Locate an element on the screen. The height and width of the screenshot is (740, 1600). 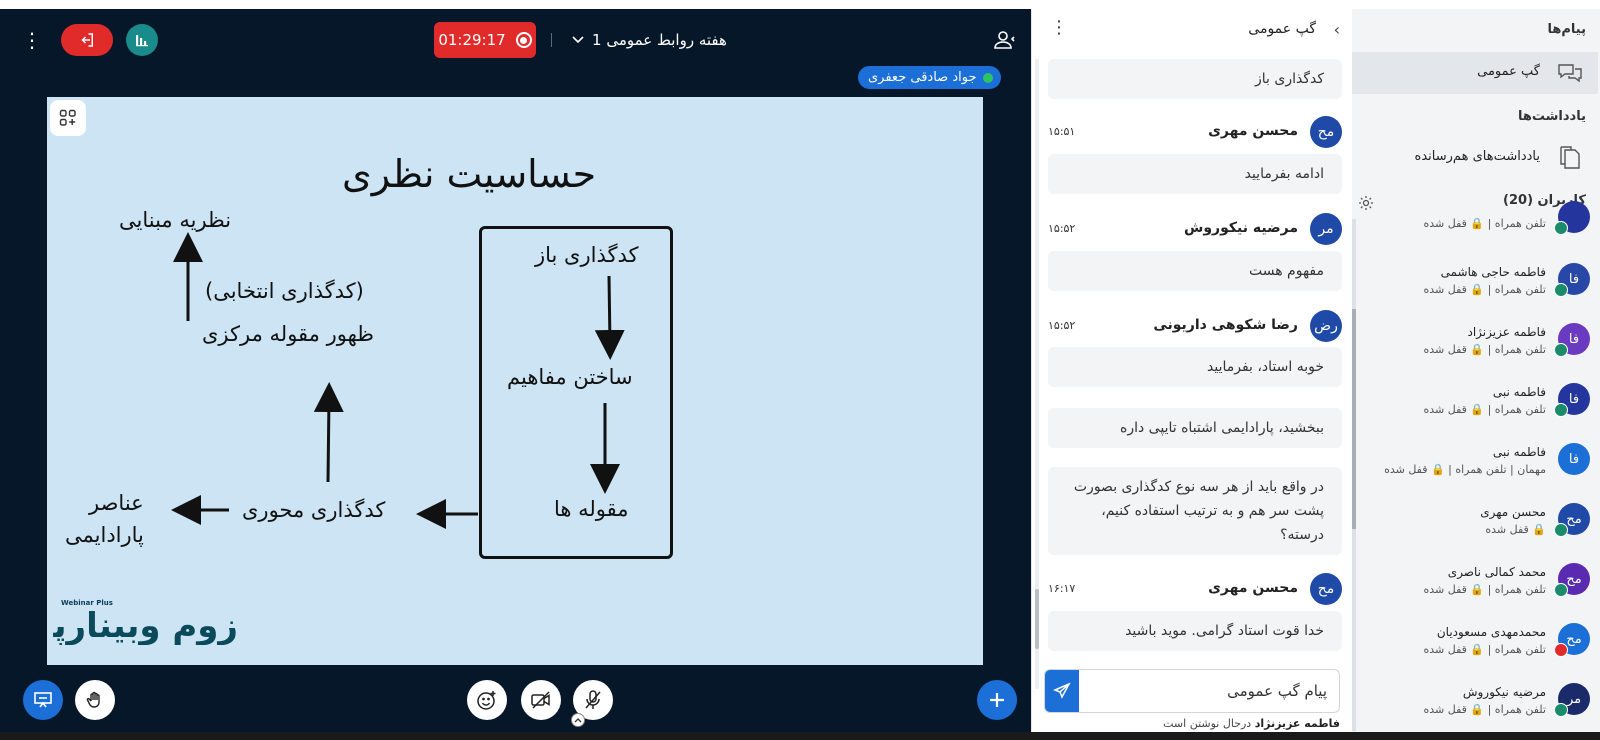
user-list-icon is located at coordinates (1004, 40).